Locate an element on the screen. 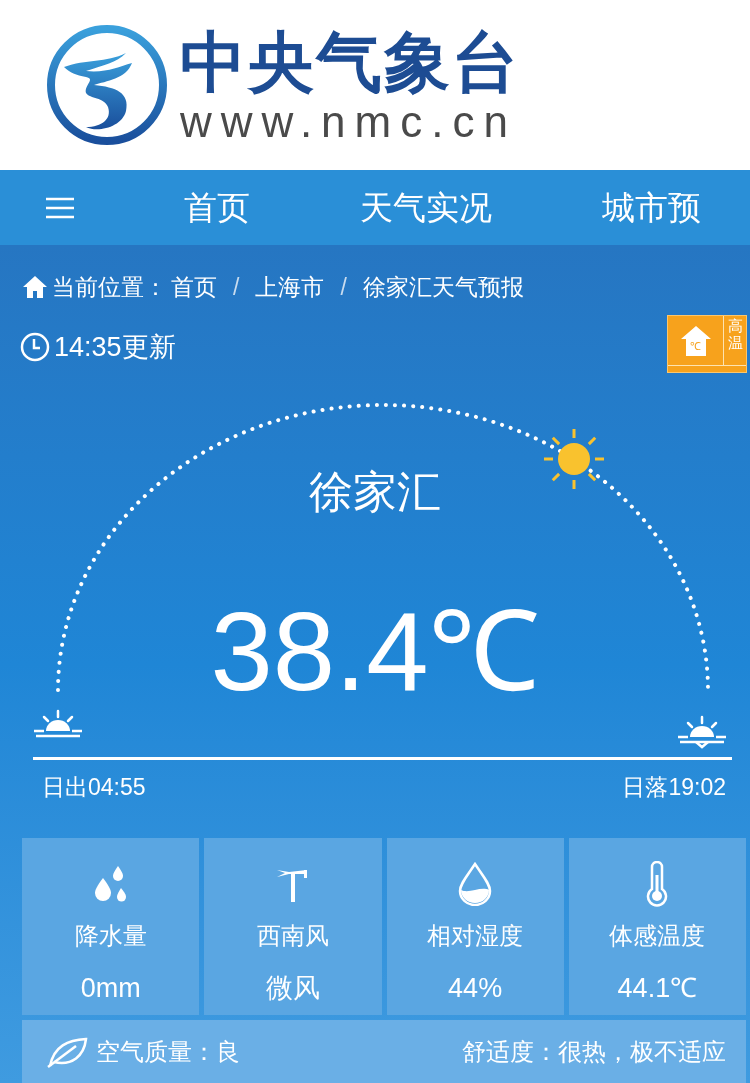  nav-link: 天气实况 is located at coordinates (426, 207).